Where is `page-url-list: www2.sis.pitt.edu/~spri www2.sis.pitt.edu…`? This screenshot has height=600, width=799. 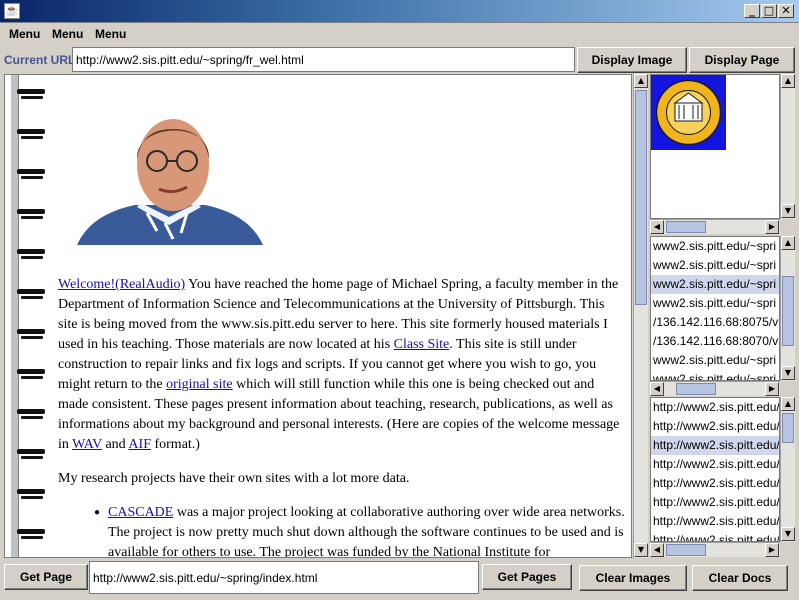 page-url-list: www2.sis.pitt.edu/~spri www2.sis.pitt.edu… is located at coordinates (715, 308).